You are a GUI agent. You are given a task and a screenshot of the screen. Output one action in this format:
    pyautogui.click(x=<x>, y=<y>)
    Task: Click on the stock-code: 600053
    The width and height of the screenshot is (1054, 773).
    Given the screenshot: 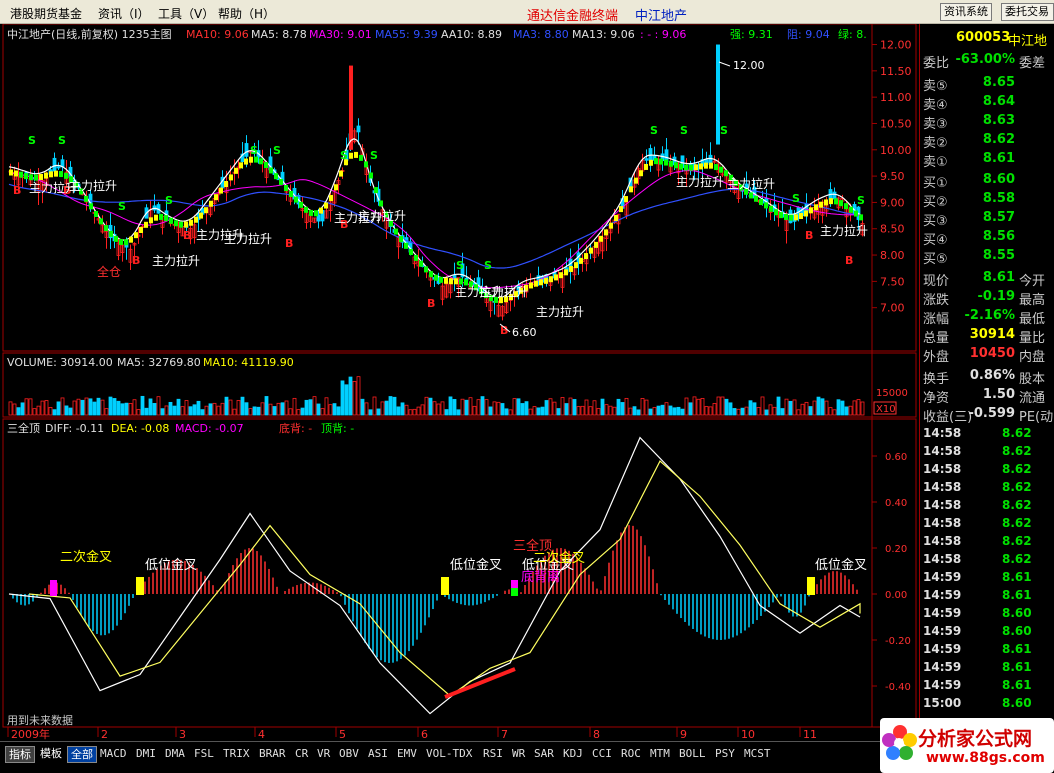 What is the action you would take?
    pyautogui.click(x=983, y=37)
    